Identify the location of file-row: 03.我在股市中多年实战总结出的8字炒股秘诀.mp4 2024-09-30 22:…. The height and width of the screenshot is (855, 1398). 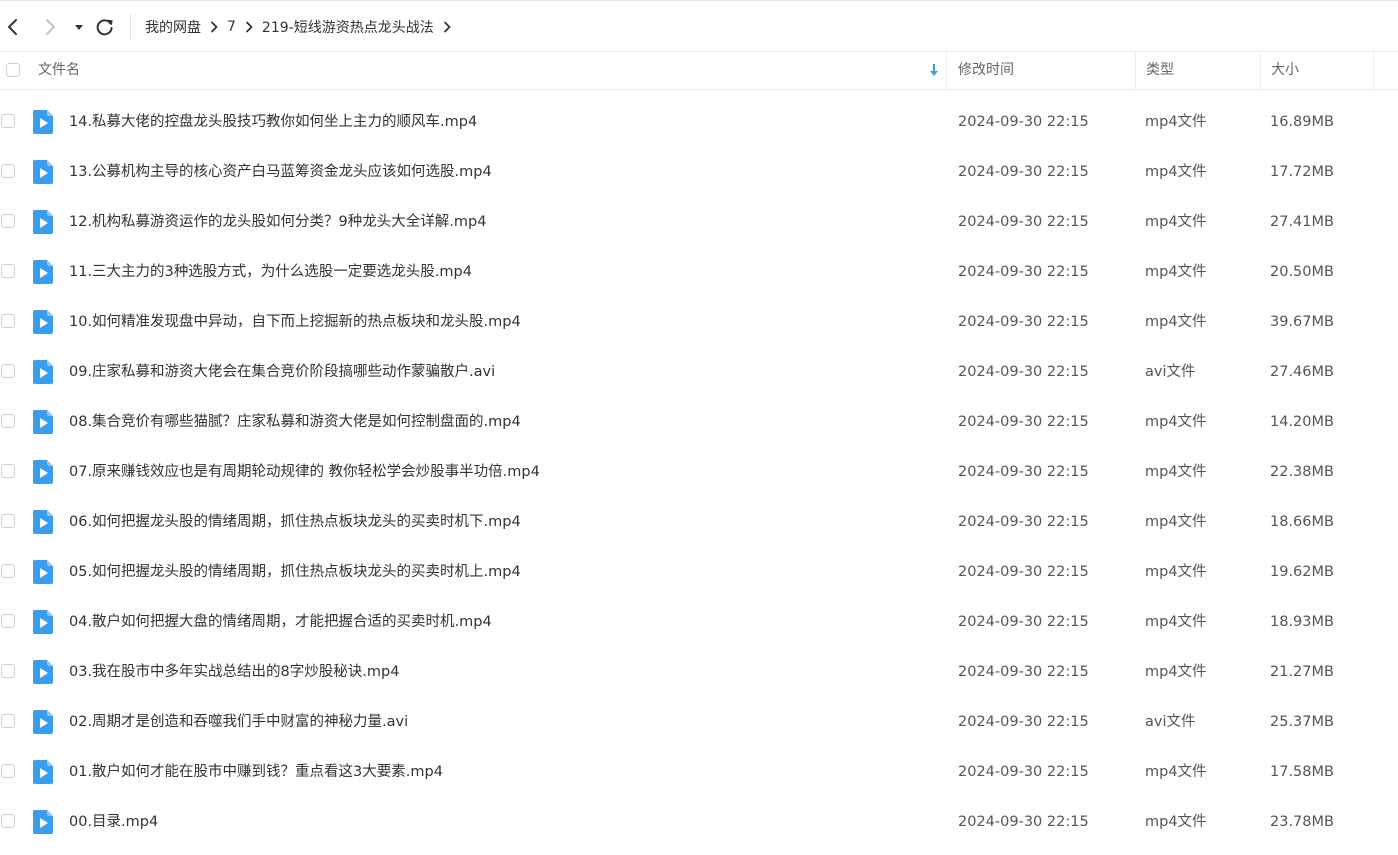
(699, 672).